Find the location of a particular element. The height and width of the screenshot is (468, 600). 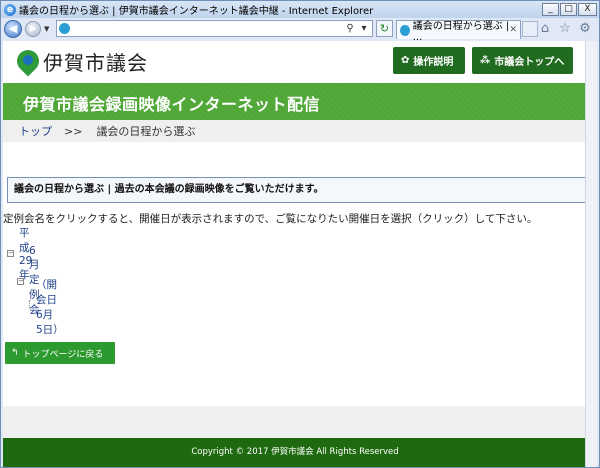

minimize-button: _ is located at coordinates (550, 9).